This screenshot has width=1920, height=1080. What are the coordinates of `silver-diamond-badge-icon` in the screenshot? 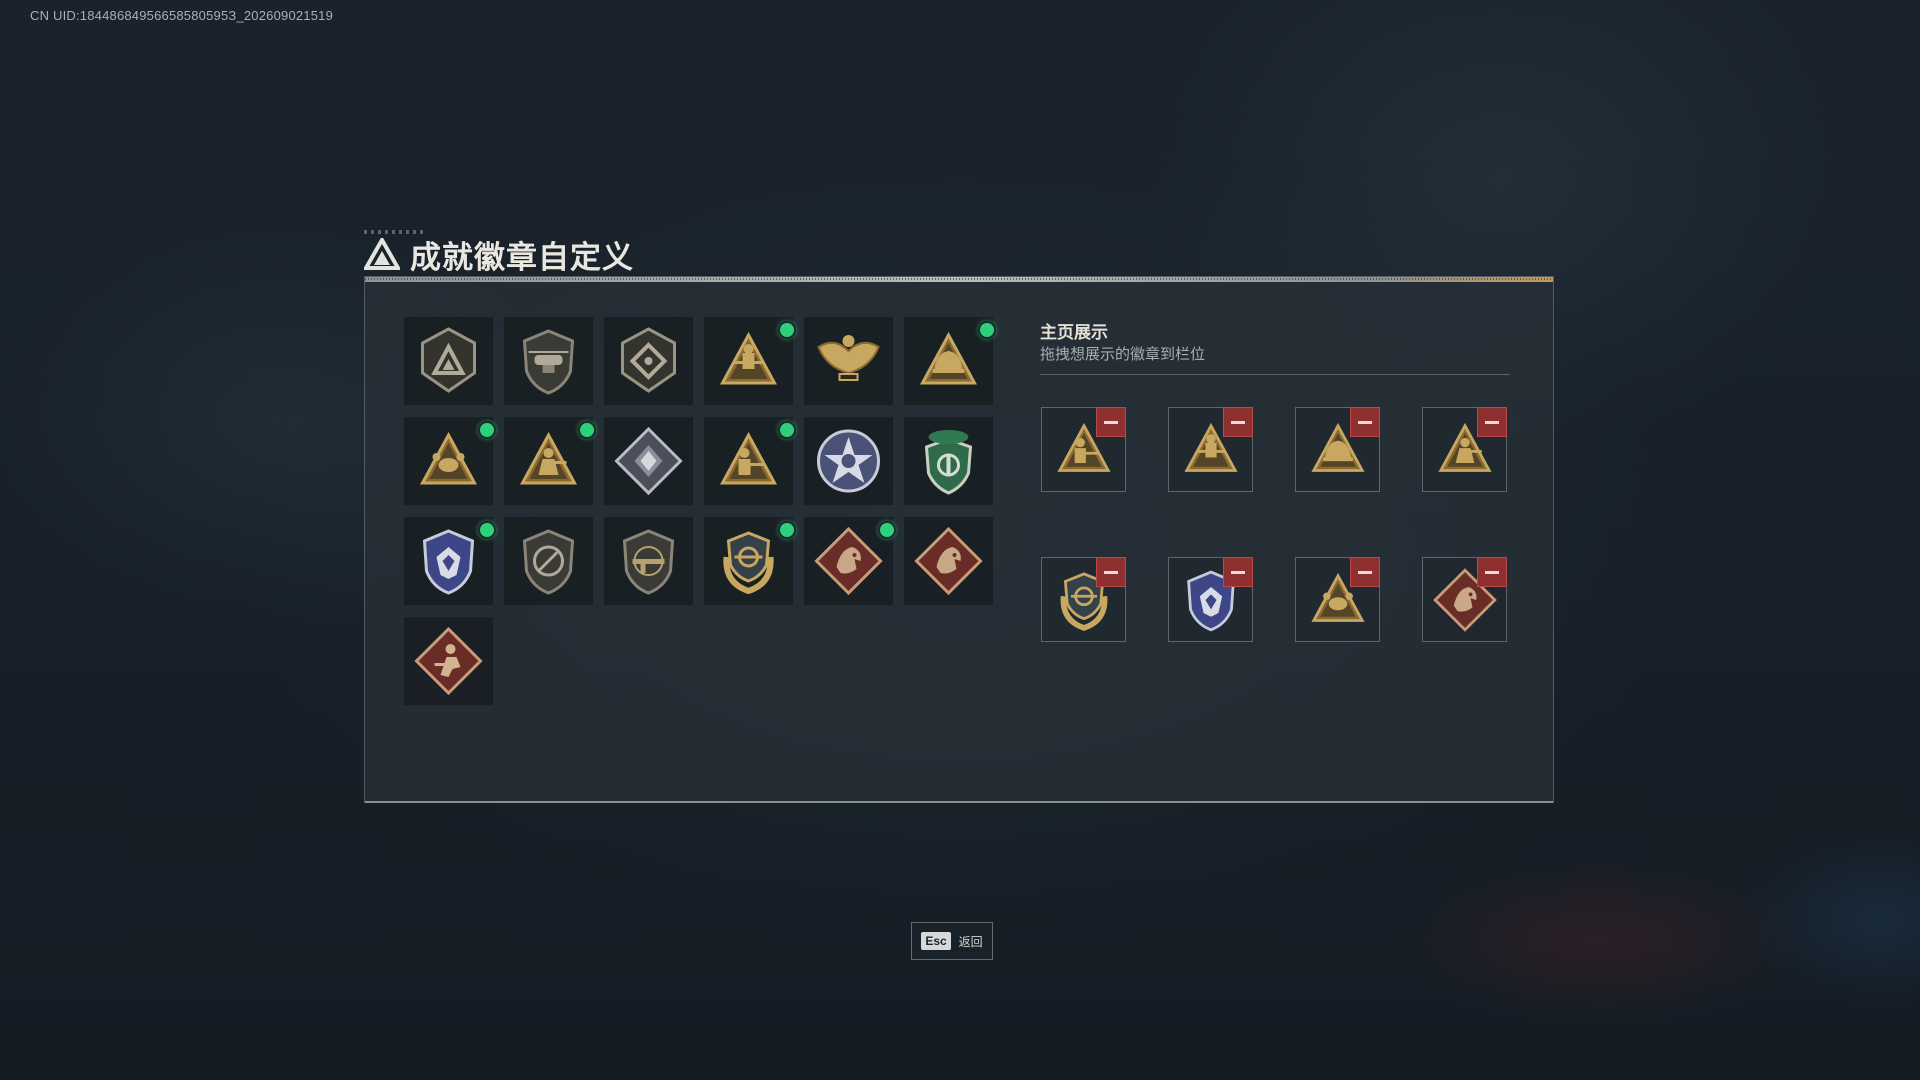 It's located at (648, 461).